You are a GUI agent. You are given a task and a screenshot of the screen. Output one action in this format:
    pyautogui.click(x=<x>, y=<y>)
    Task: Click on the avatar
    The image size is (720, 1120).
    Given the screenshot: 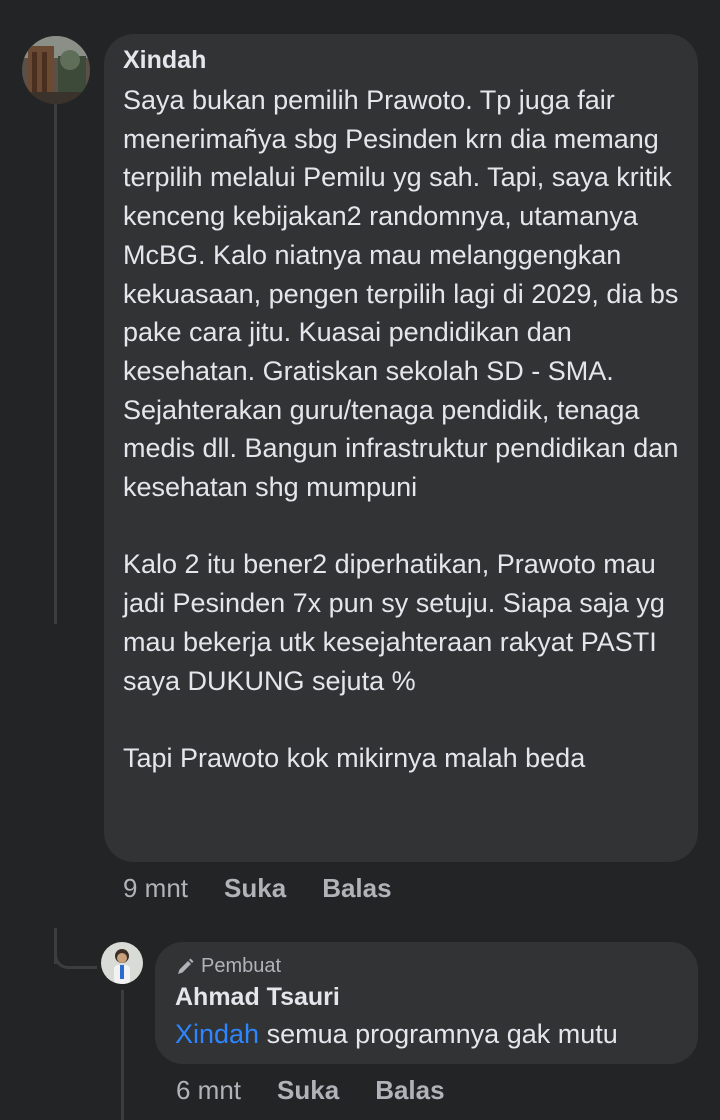 What is the action you would take?
    pyautogui.click(x=56, y=70)
    